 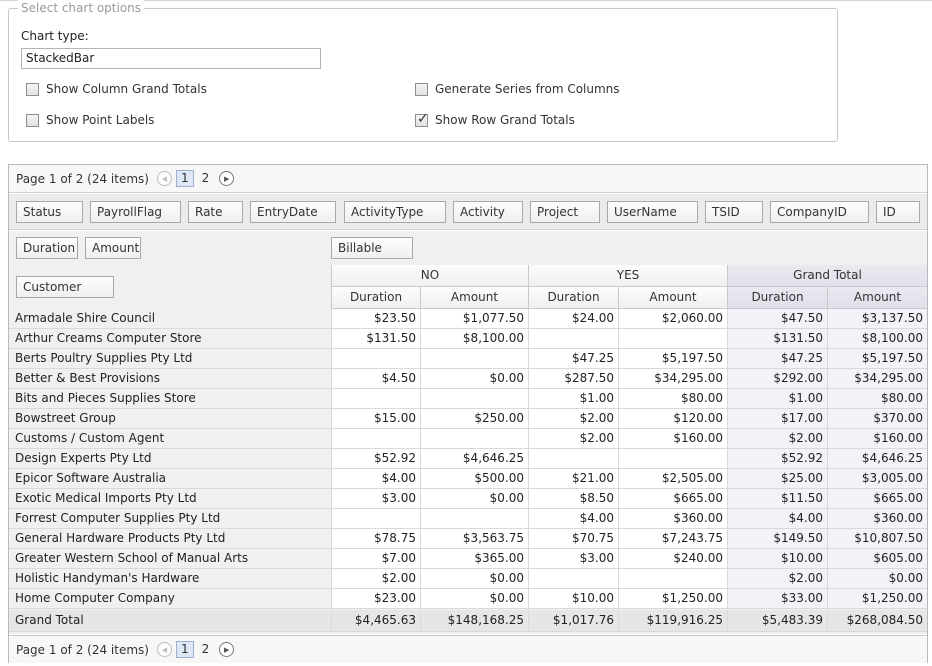 I want to click on row-header: Epicor Software Australia, so click(x=170, y=479).